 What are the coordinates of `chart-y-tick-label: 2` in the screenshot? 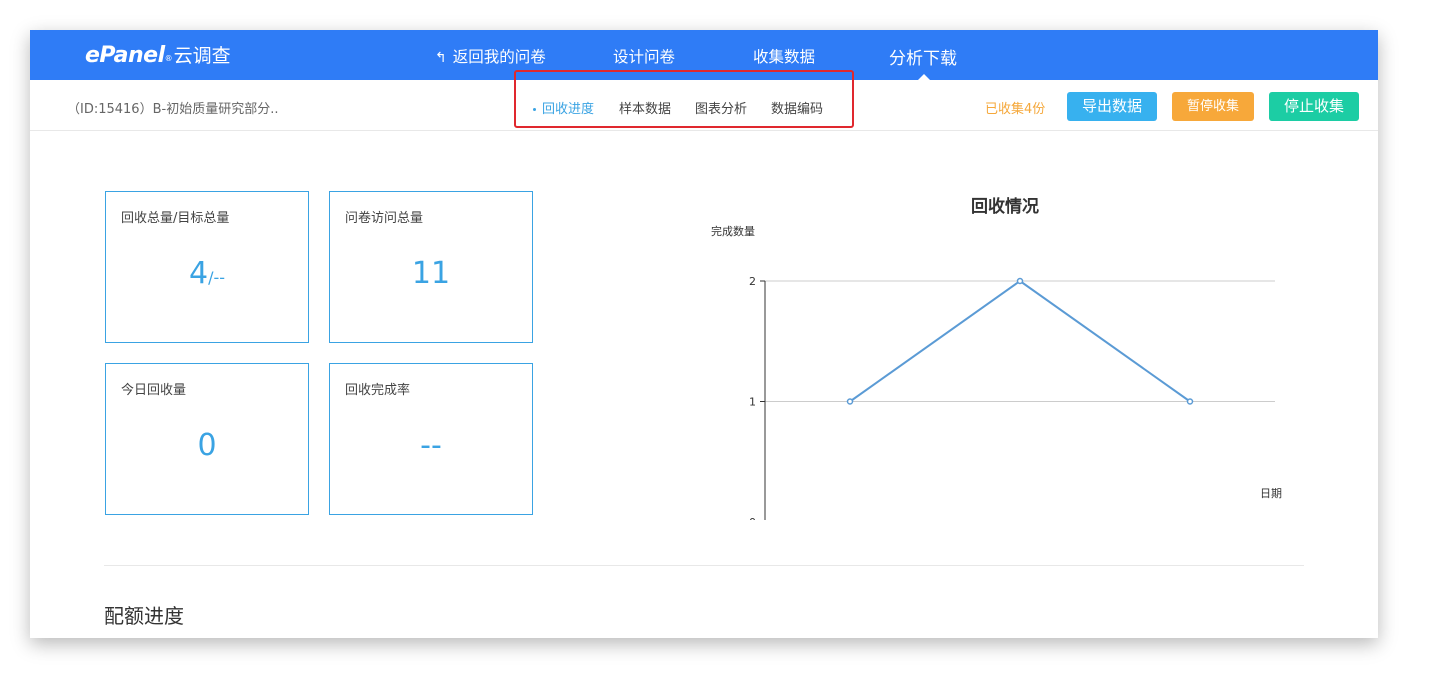 It's located at (752, 281).